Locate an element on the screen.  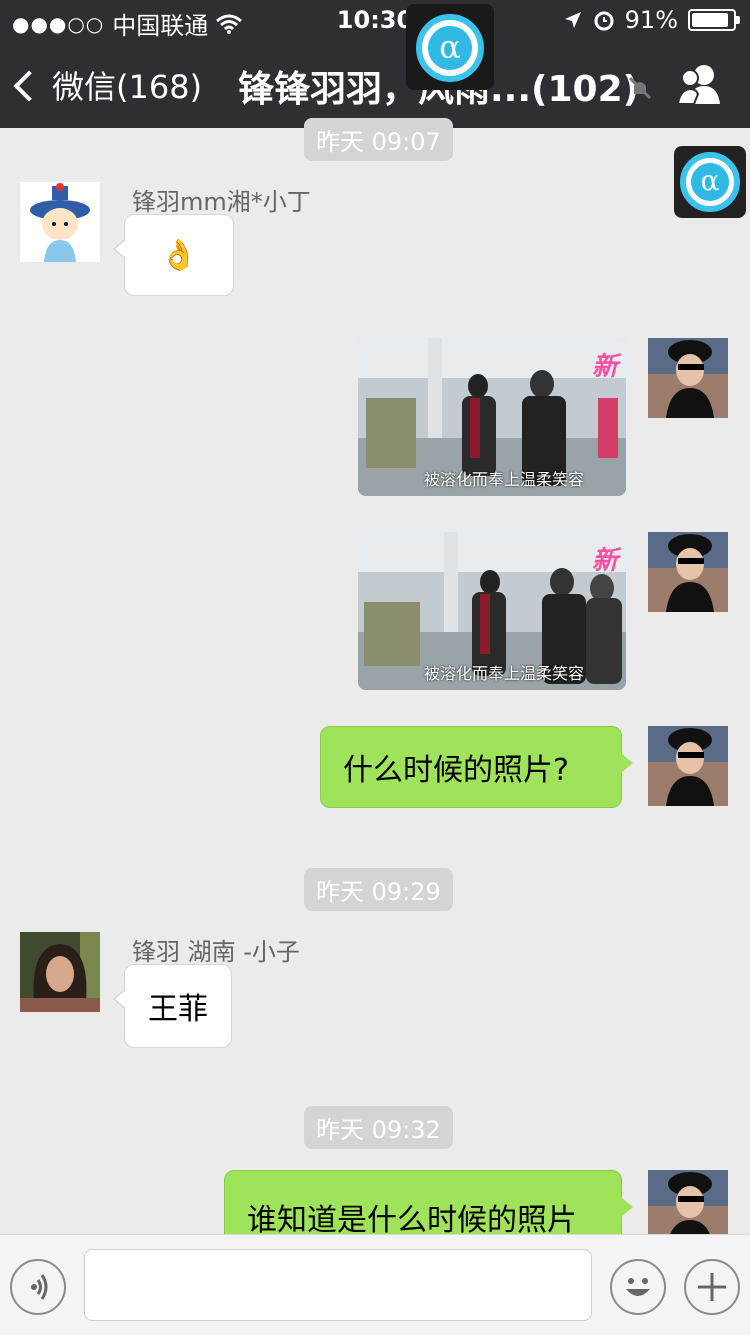
voice-button is located at coordinates (38, 1287).